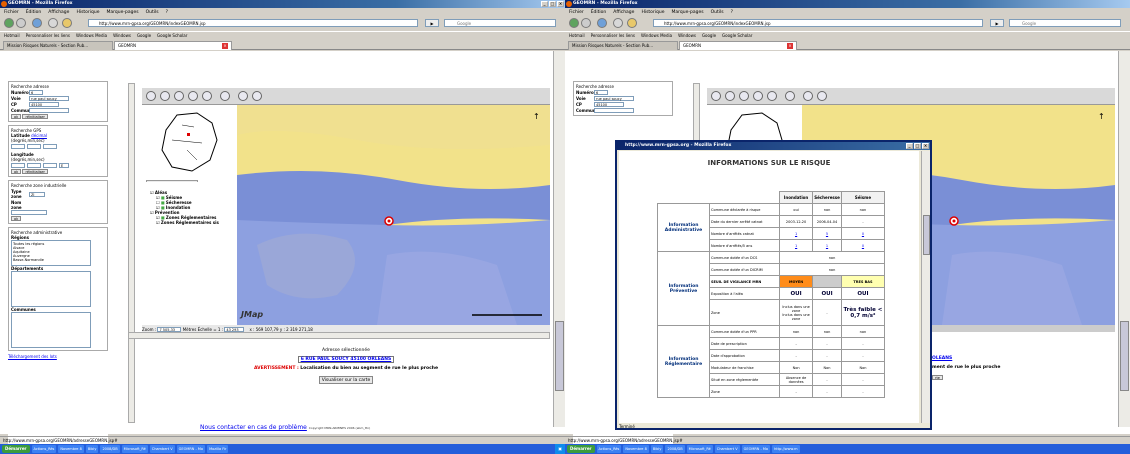 This screenshot has width=1130, height=454. Describe the element at coordinates (51, 330) in the screenshot. I see `communes-list` at that location.